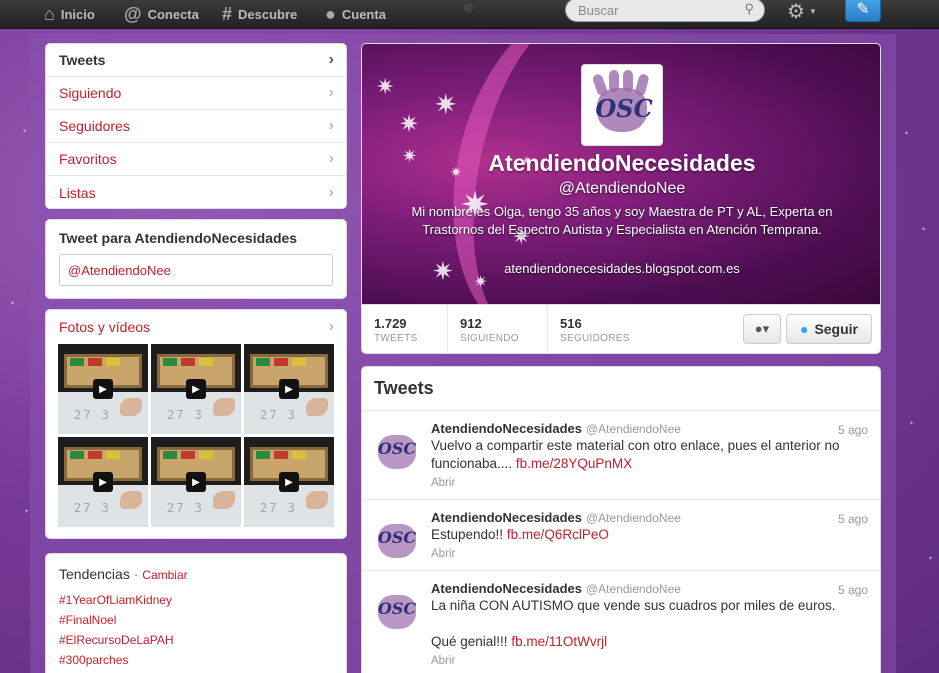  What do you see at coordinates (469, 641) in the screenshot?
I see `tweet-body-extra: Qué genial!!!` at bounding box center [469, 641].